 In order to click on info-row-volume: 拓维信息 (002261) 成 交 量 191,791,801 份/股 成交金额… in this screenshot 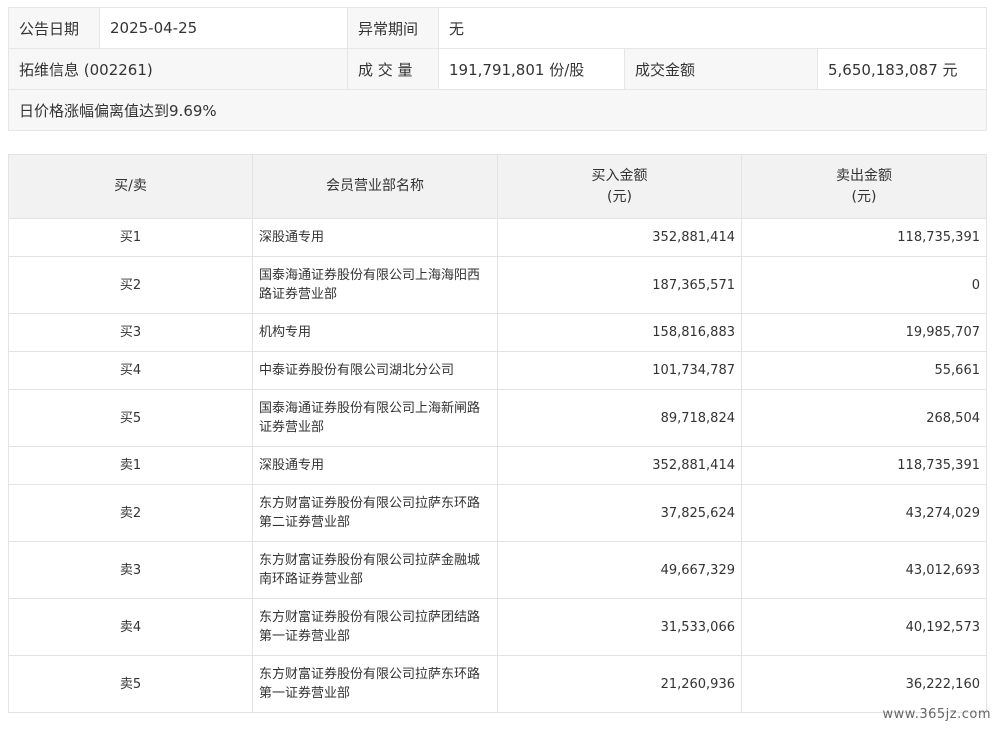, I will do `click(498, 69)`.